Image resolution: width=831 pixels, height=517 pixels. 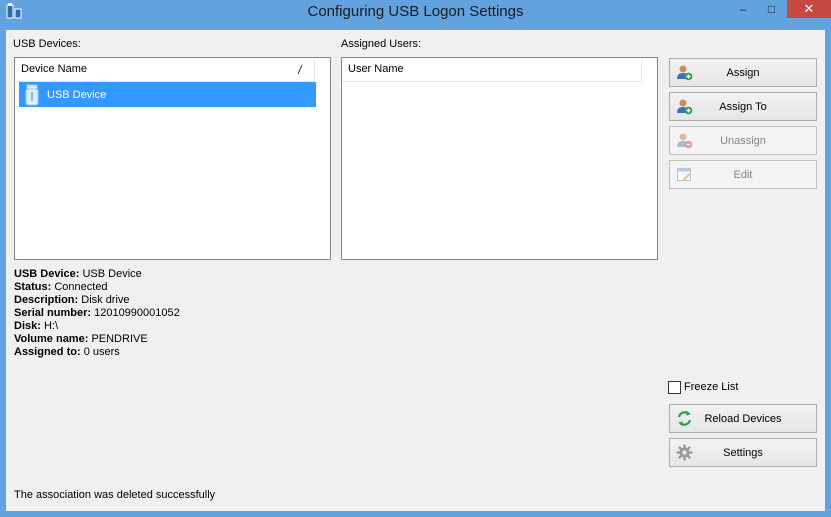 I want to click on settings-button-label: Settings, so click(x=743, y=452).